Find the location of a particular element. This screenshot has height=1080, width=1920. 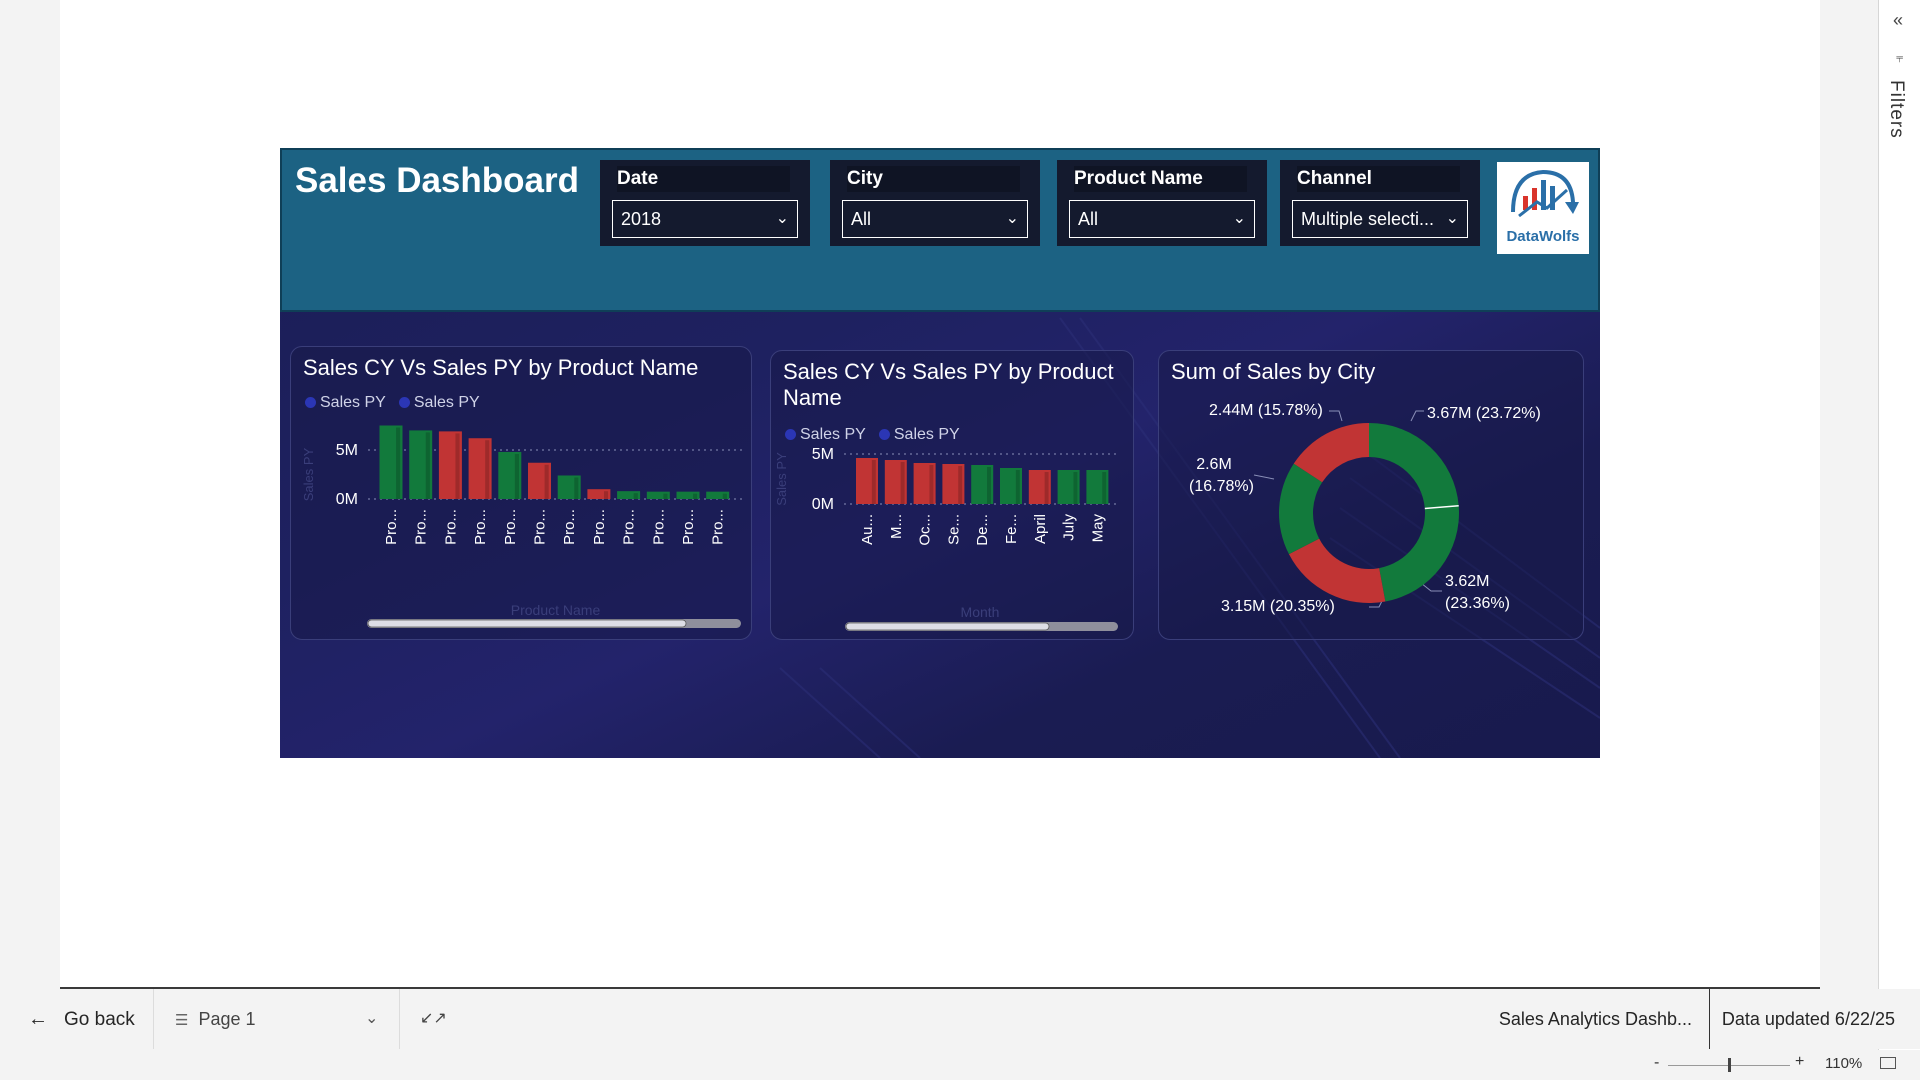

slicer-product-name-dropdown: All ⌄ is located at coordinates (1162, 219).